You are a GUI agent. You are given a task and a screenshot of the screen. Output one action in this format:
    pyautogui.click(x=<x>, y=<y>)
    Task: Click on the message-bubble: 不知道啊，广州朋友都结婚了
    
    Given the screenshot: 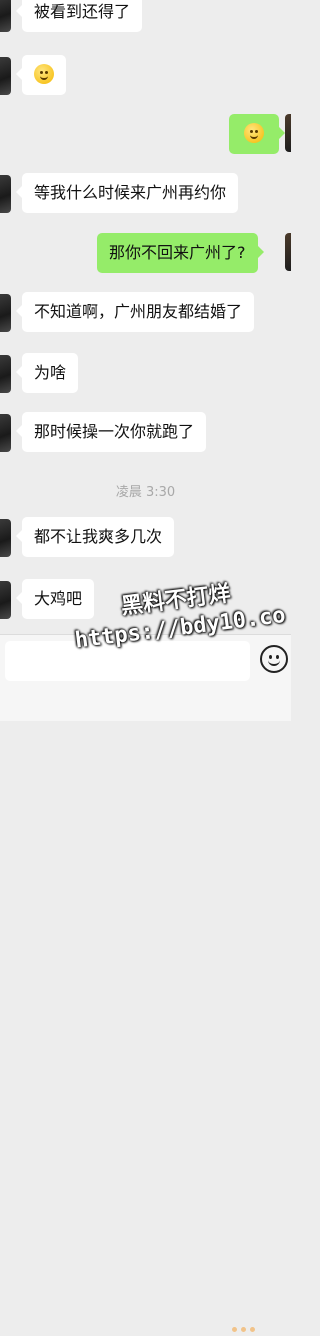 What is the action you would take?
    pyautogui.click(x=135, y=312)
    